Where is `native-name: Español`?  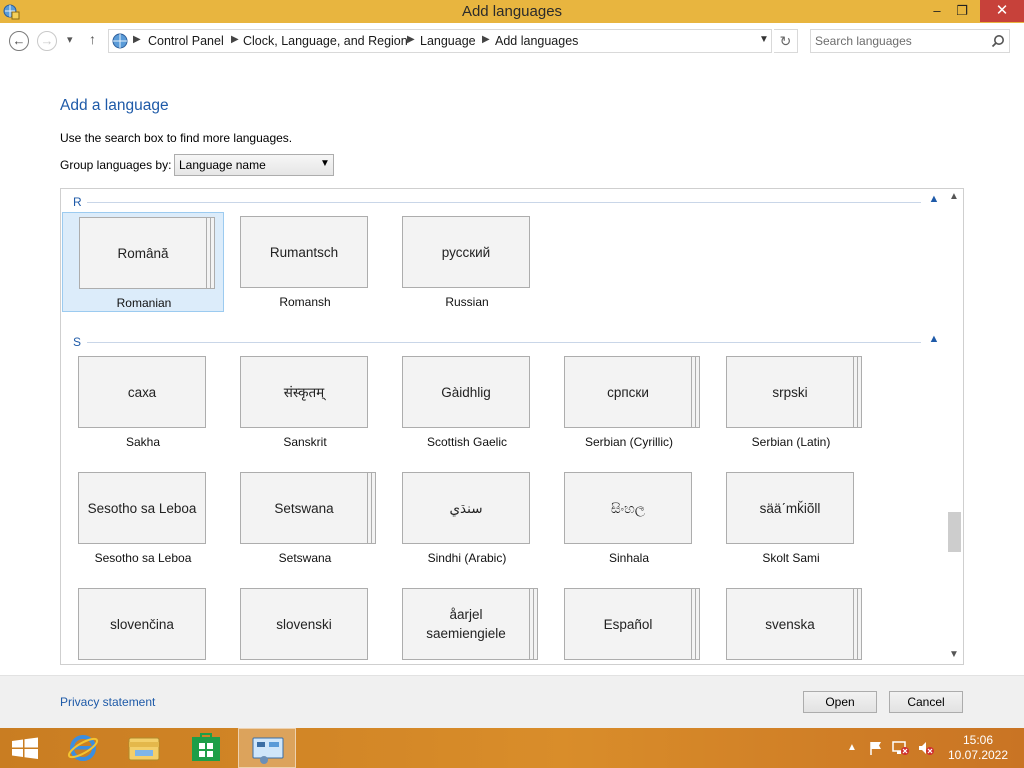
native-name: Español is located at coordinates (628, 624).